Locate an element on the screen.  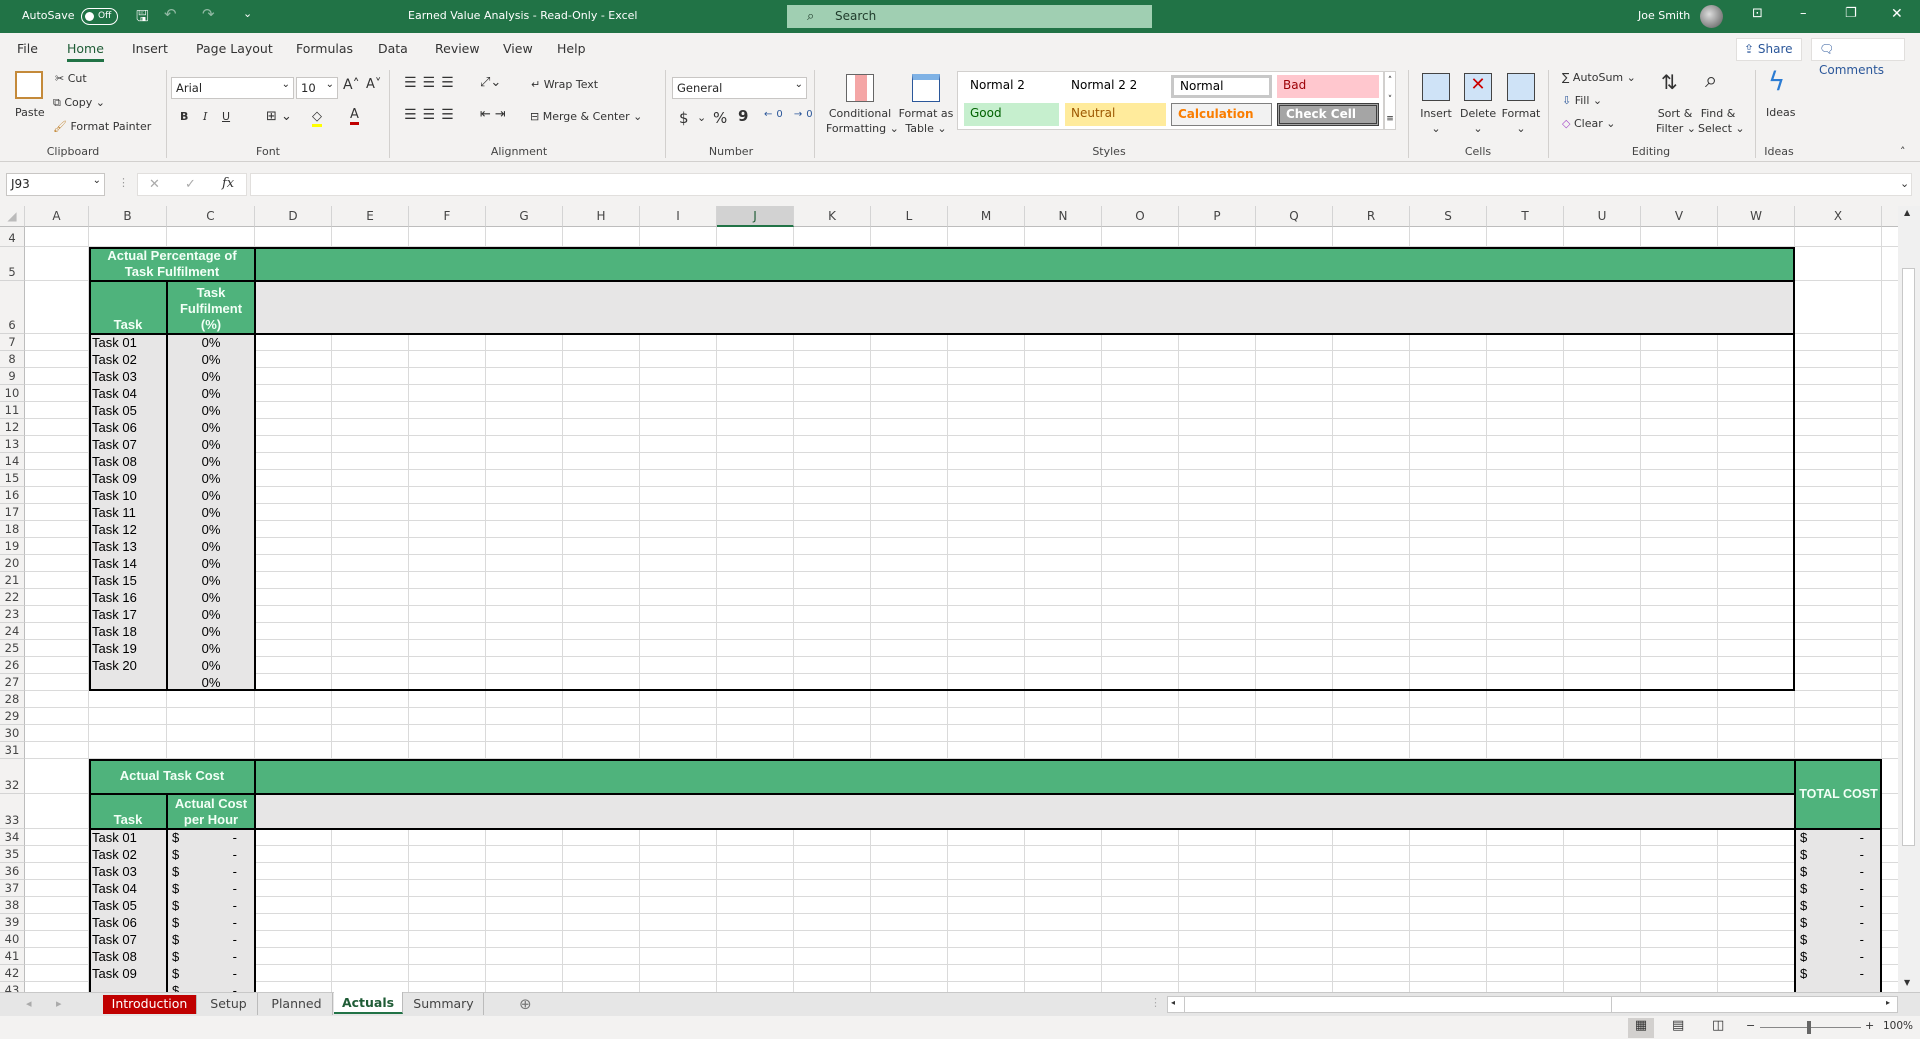
insert-function-icon: fx is located at coordinates (228, 183).